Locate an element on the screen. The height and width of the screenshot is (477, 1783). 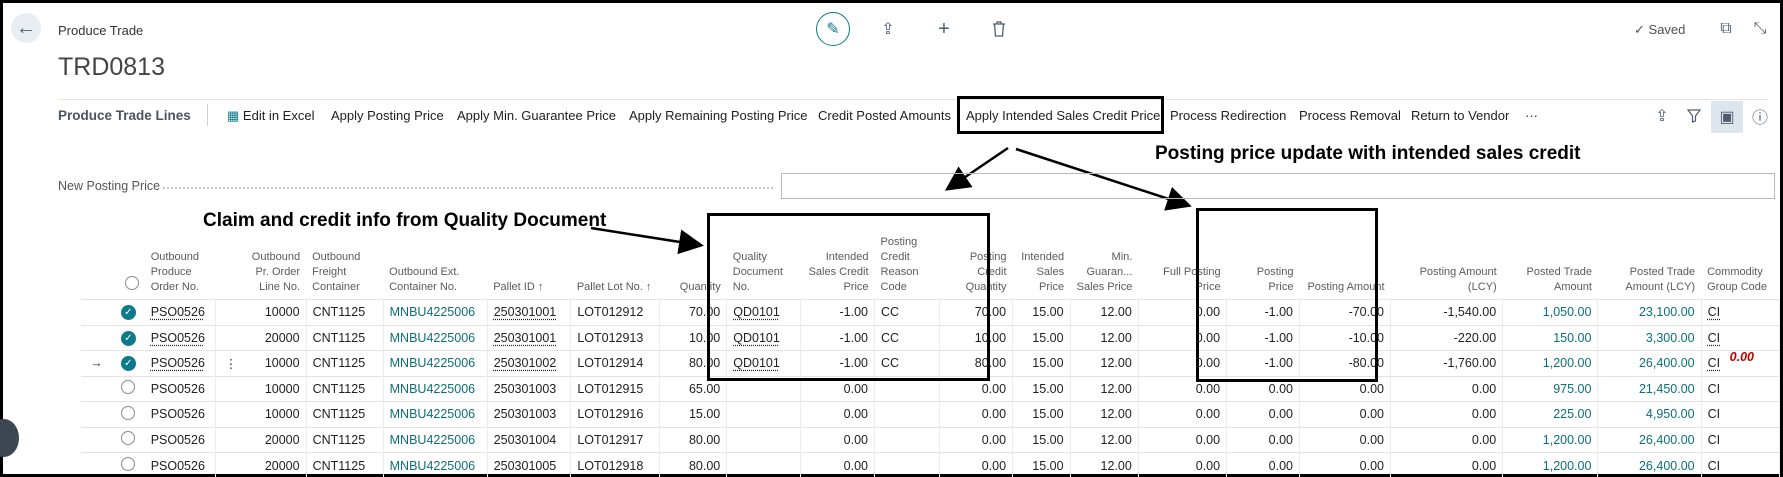
cell-order-no-value: PSO0526 is located at coordinates (177, 414).